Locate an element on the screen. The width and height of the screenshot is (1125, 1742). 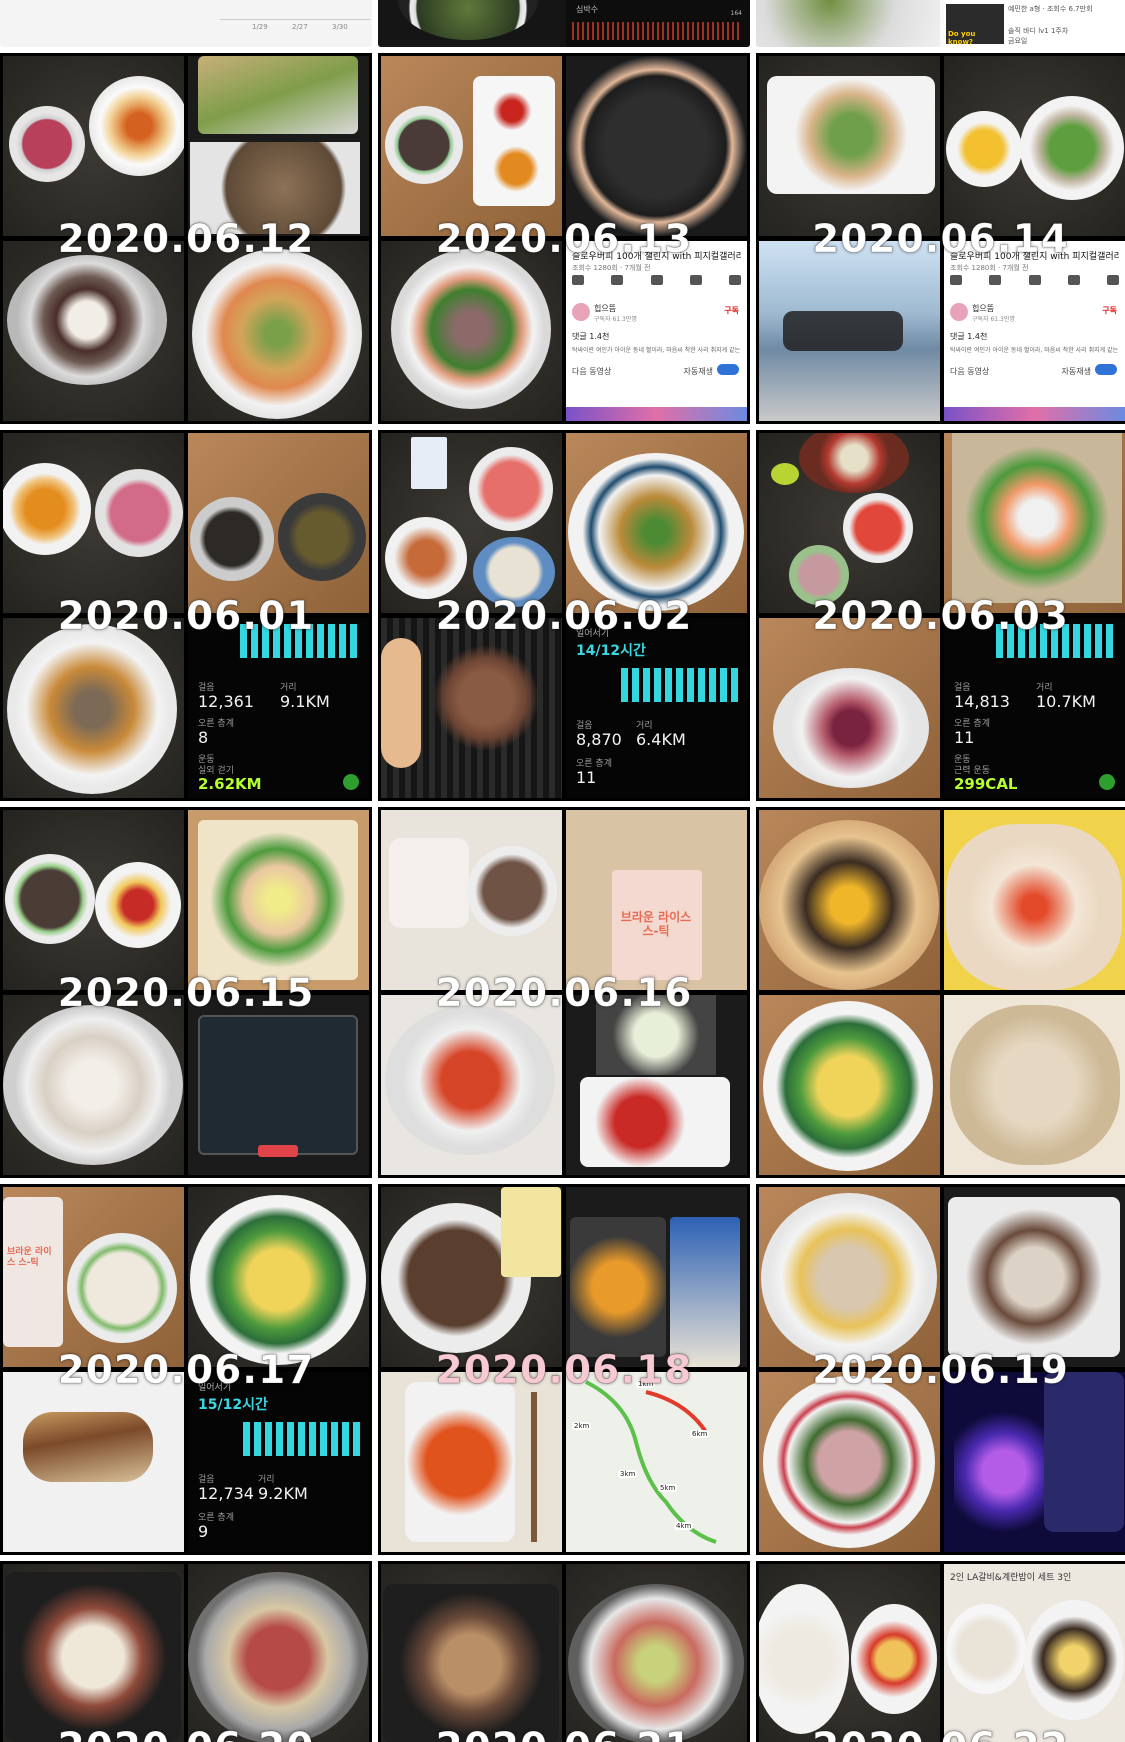
video-meta: 예민한 a형 · 조회수 6.7만회 is located at coordinates (1050, 9).